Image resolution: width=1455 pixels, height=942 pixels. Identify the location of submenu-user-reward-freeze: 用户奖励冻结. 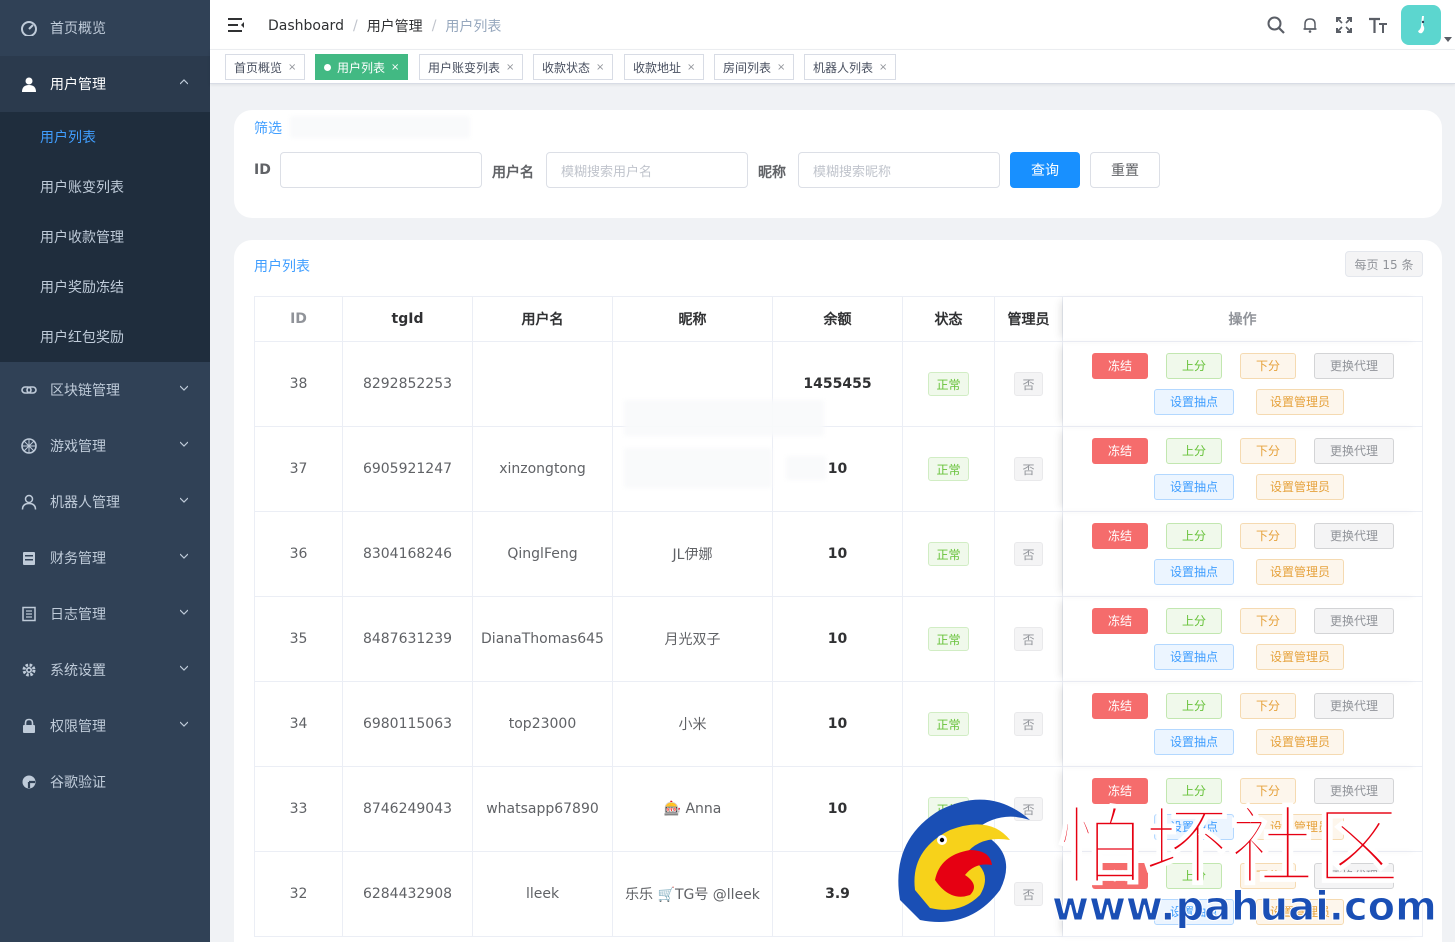
(105, 287).